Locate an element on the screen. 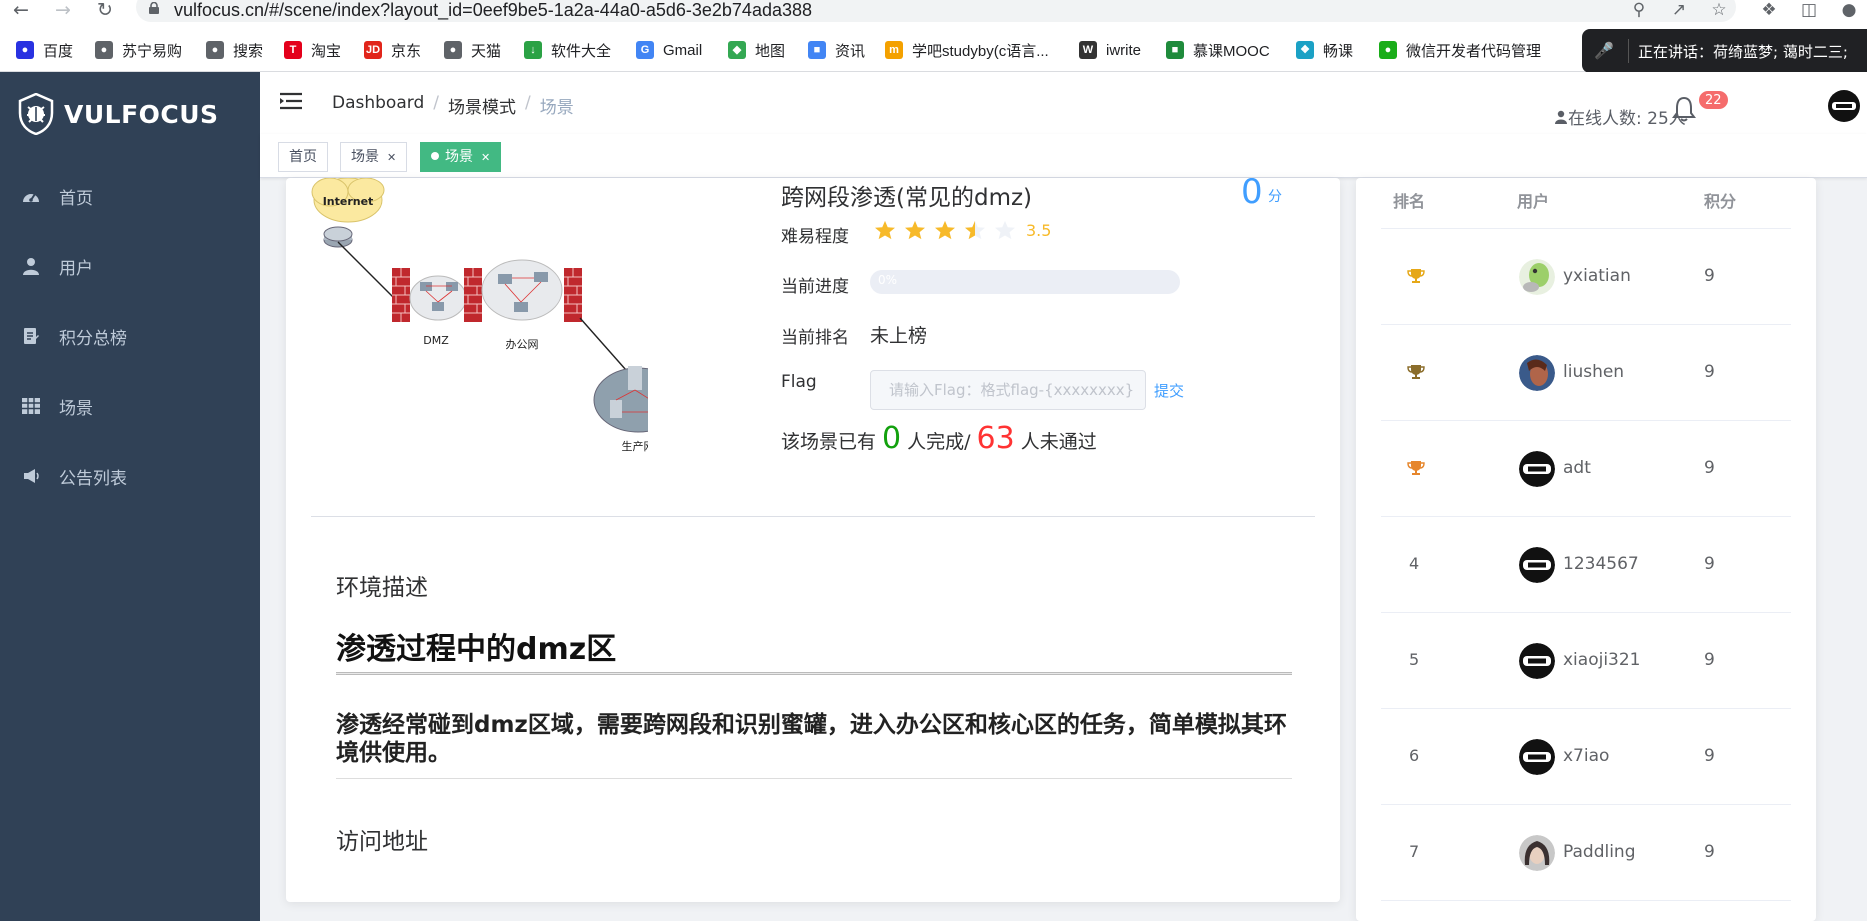 This screenshot has width=1867, height=921. rating-value: 3.5 is located at coordinates (1039, 230).